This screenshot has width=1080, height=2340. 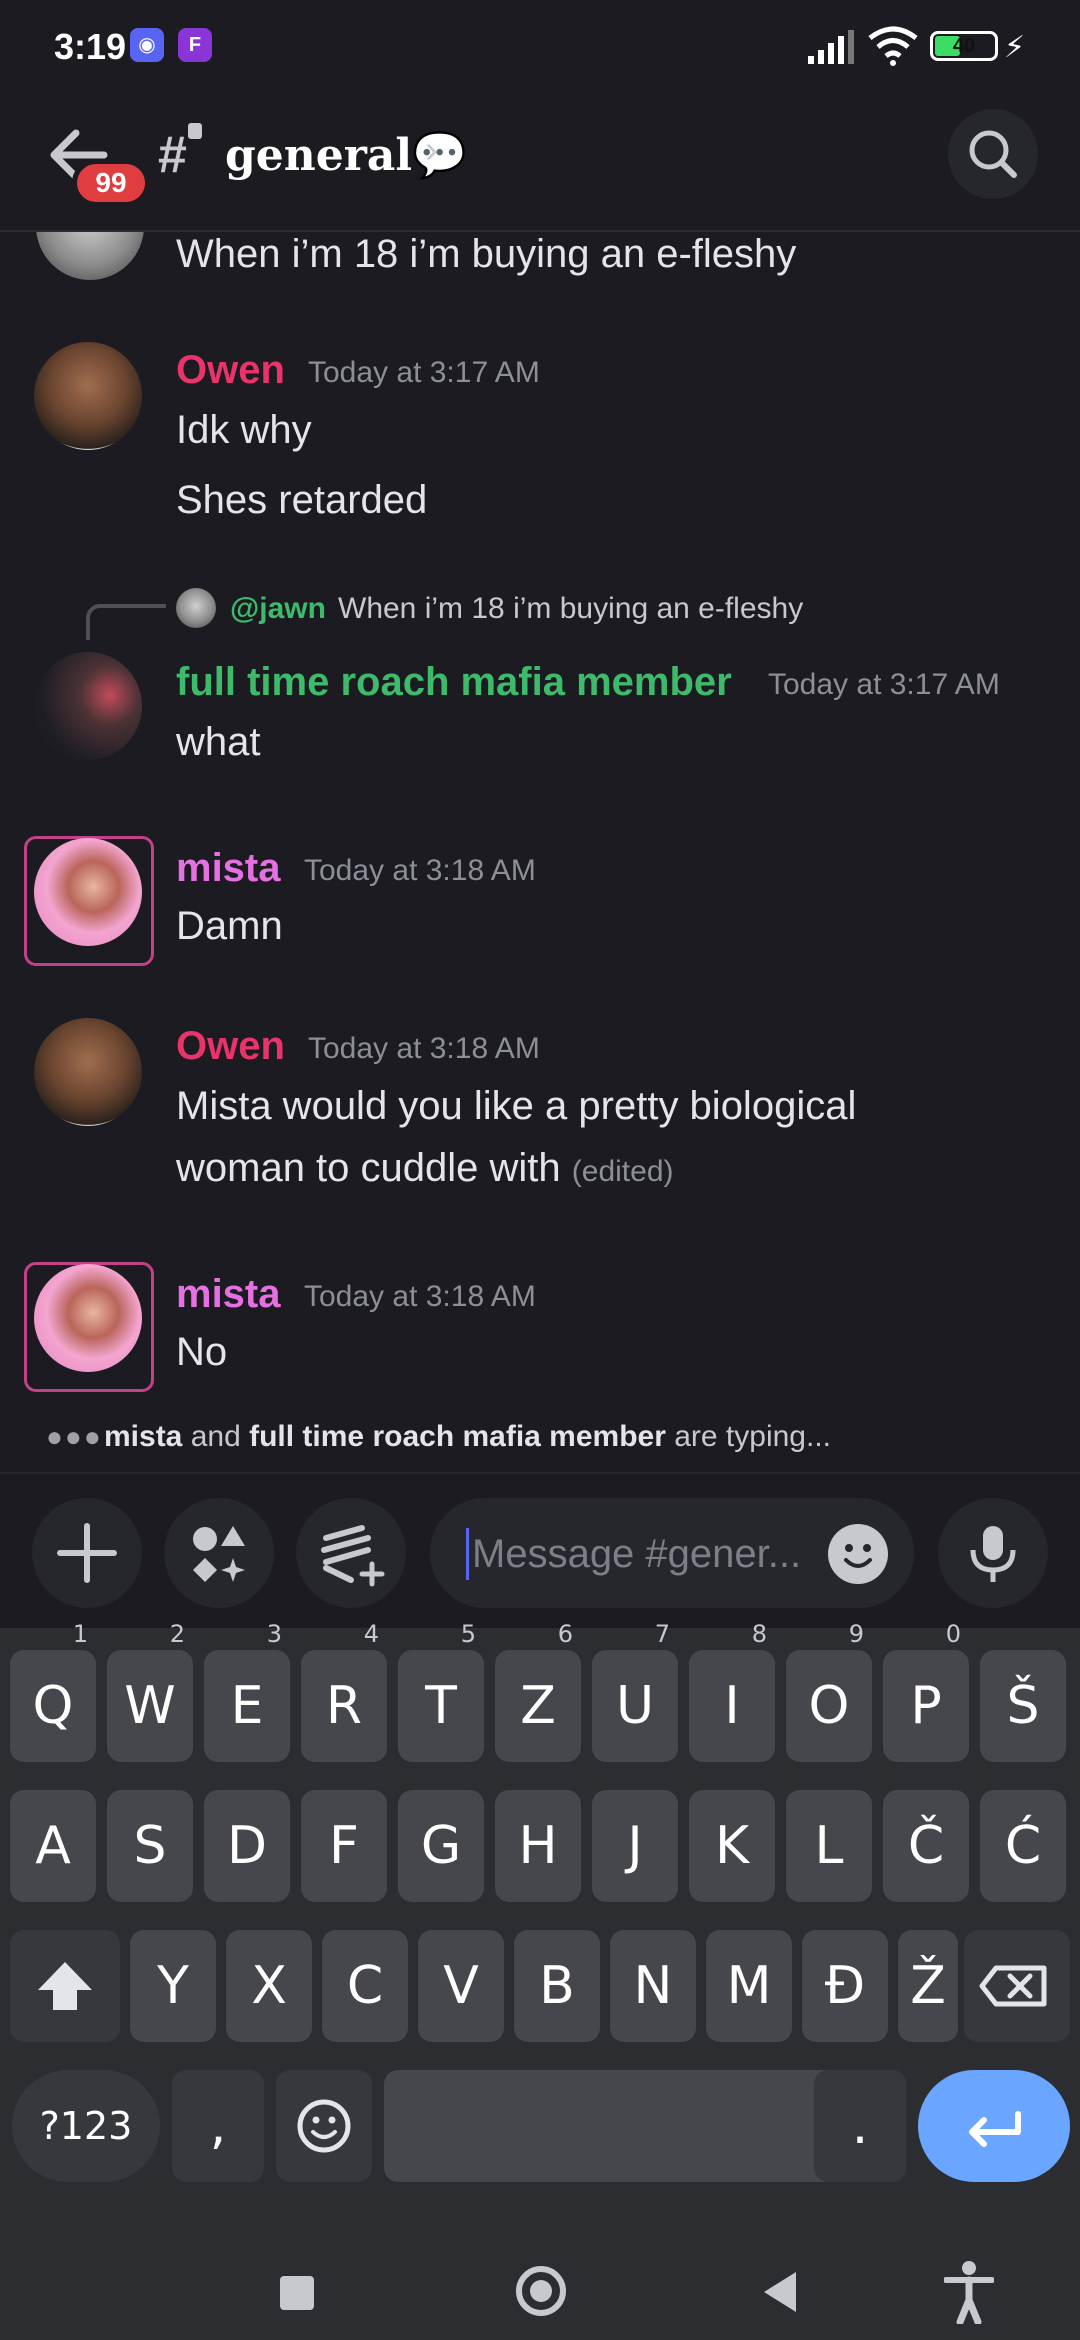 I want to click on username: full time roach mafia member, so click(x=454, y=682).